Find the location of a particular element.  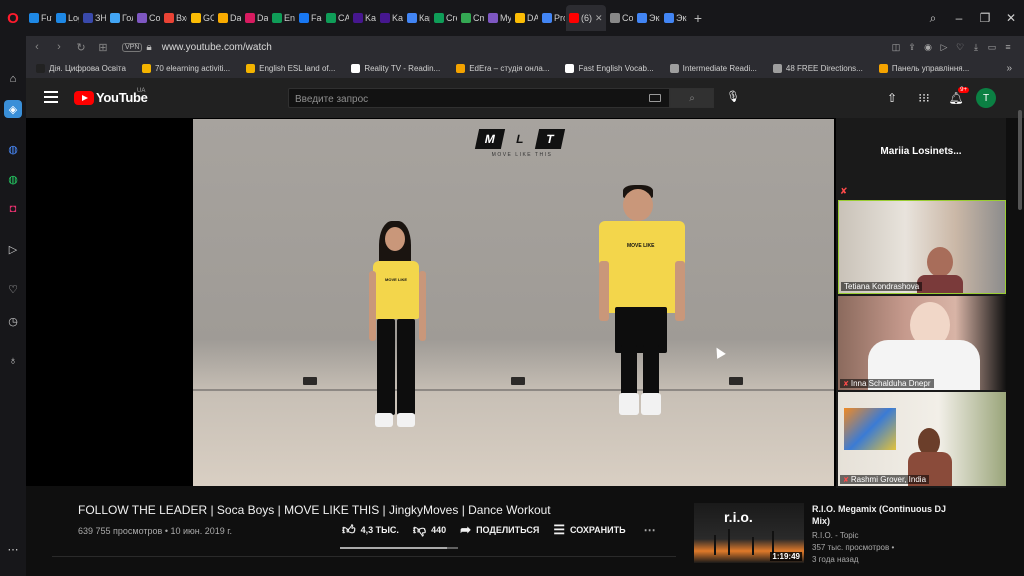

tab-close-icon: ✕ is located at coordinates (599, 18).